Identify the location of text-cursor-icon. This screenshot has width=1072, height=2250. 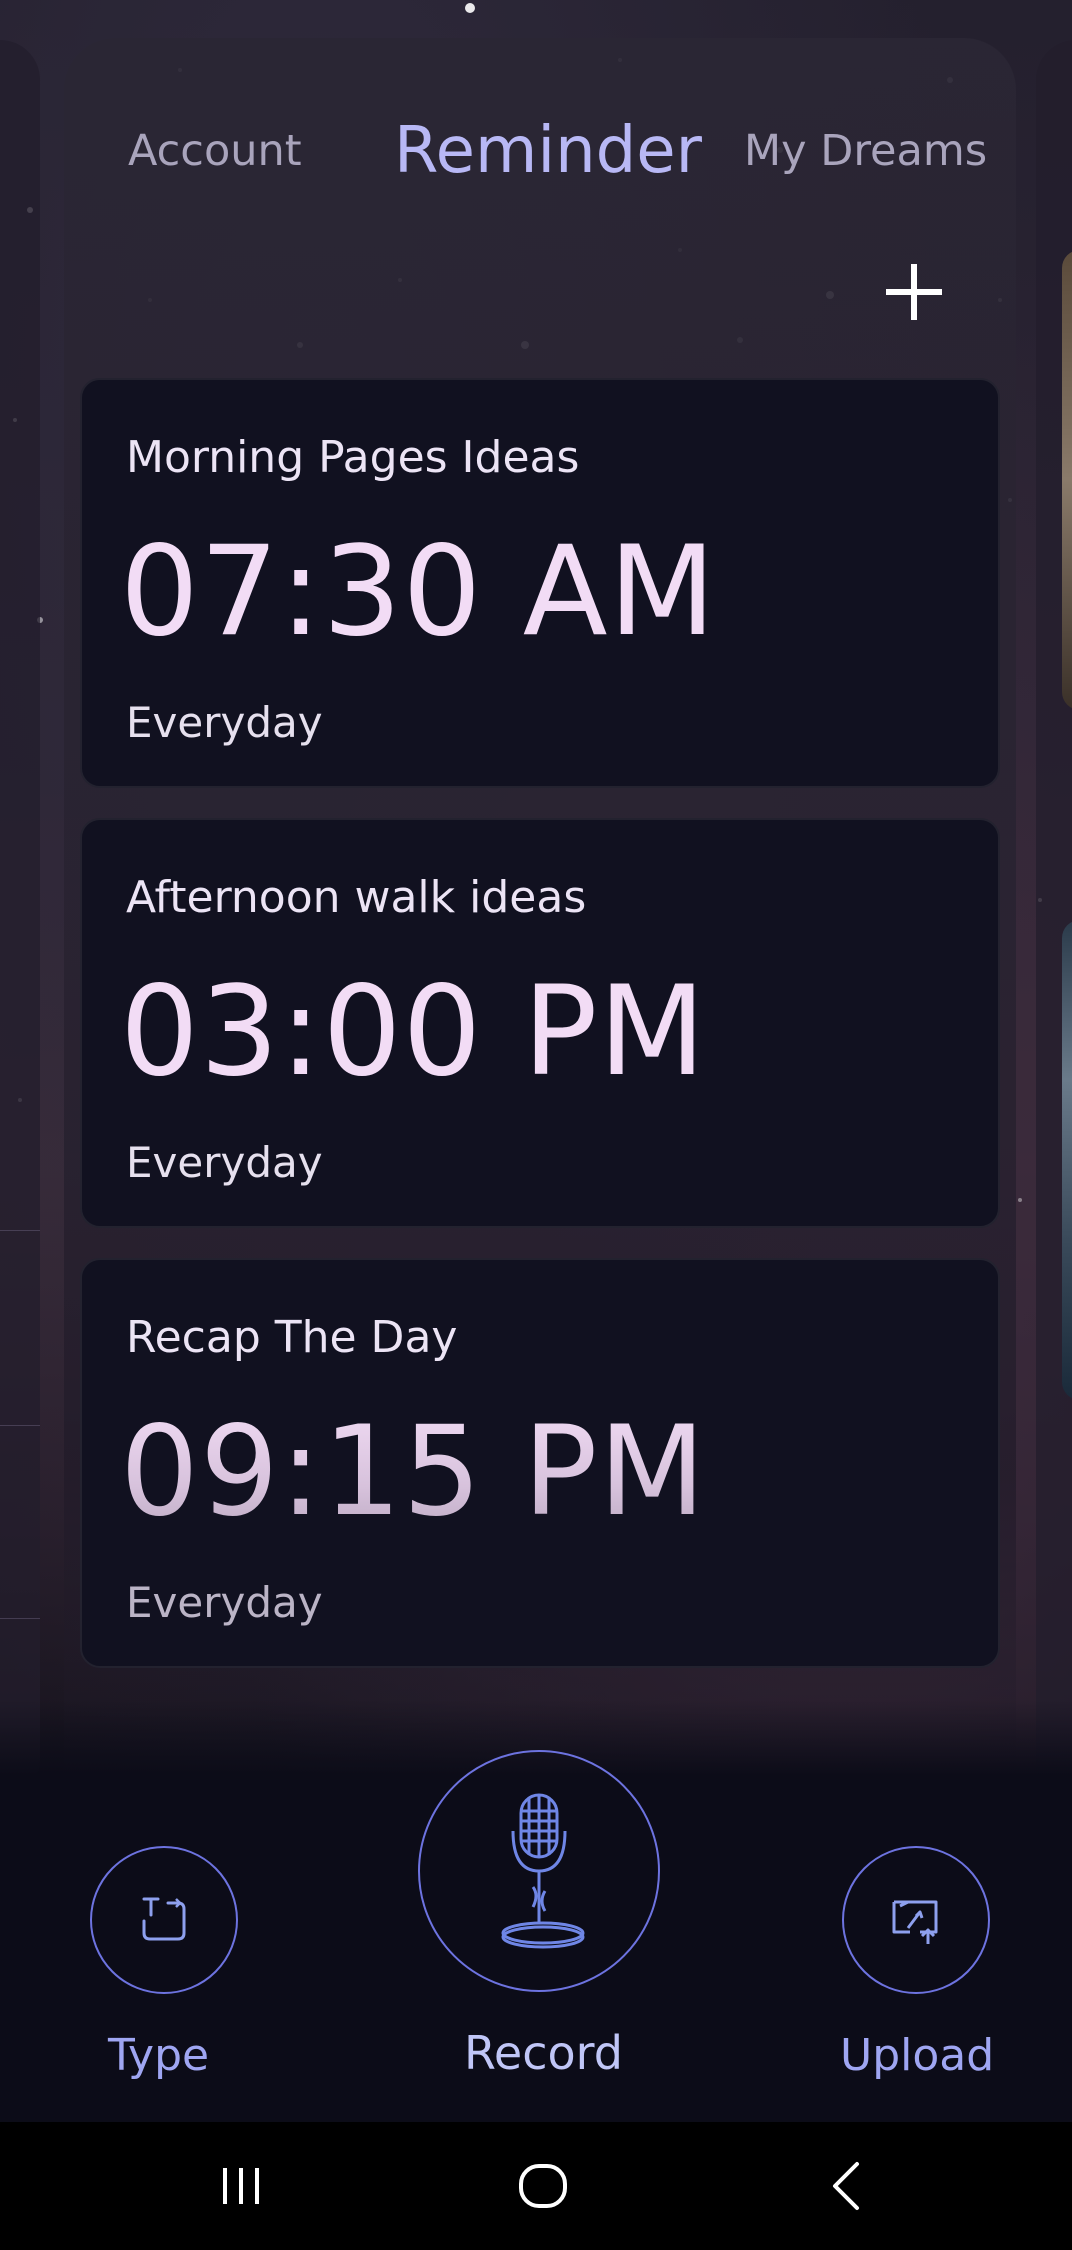
(164, 1919).